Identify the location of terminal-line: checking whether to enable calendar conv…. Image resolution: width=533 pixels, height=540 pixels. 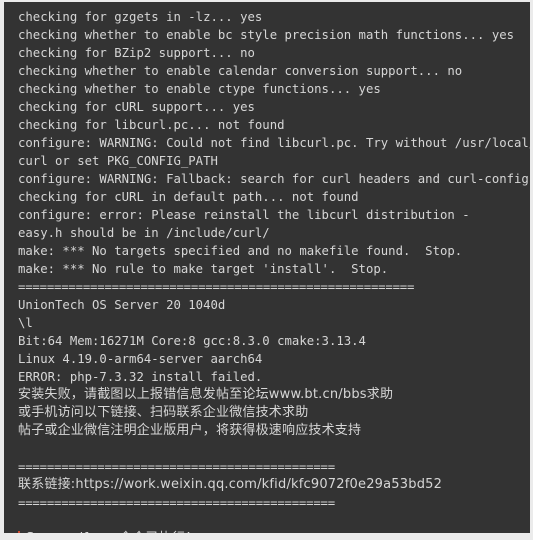
(240, 71).